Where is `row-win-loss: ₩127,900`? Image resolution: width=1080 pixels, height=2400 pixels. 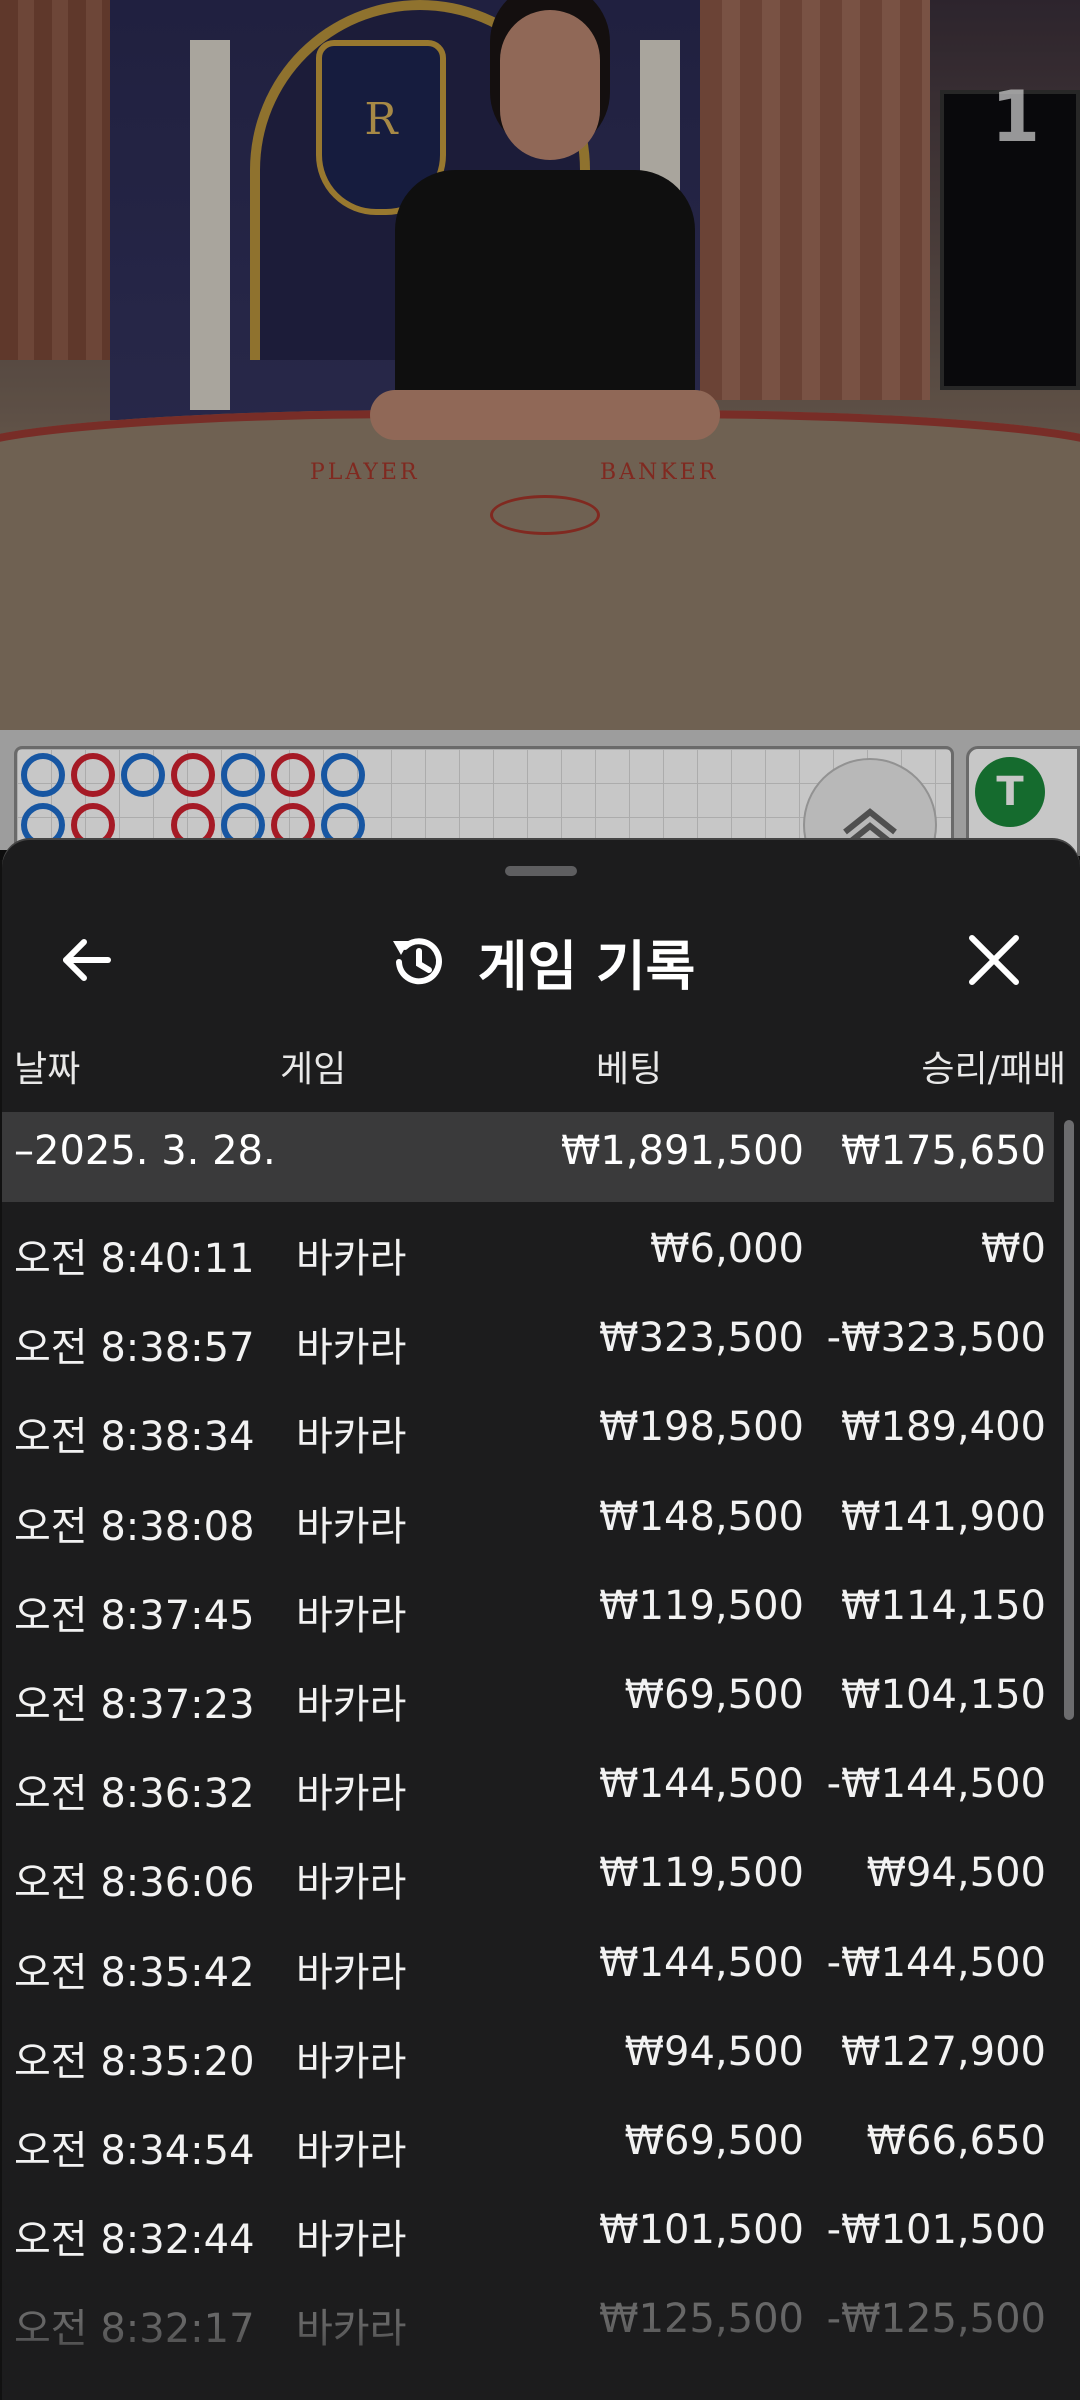 row-win-loss: ₩127,900 is located at coordinates (943, 2051).